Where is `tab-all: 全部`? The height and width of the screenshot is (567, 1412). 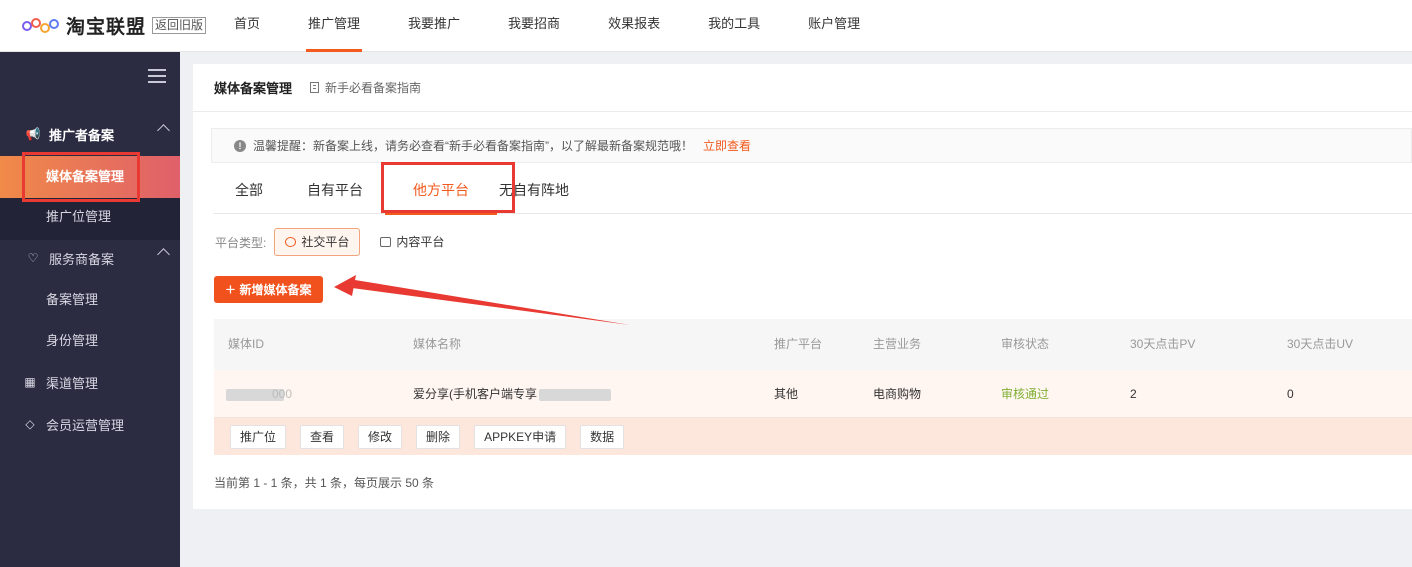 tab-all: 全部 is located at coordinates (249, 191).